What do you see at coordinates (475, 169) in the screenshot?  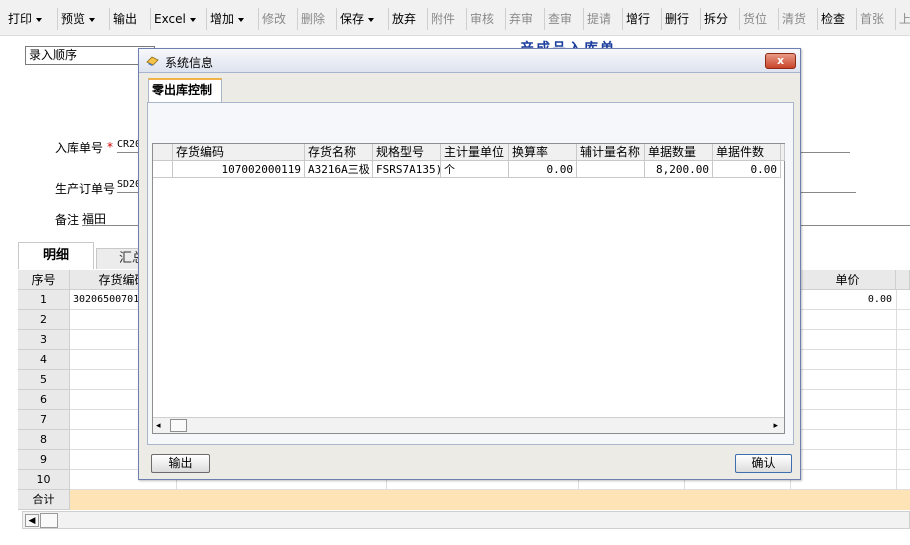 I see `dialog-cell: 个` at bounding box center [475, 169].